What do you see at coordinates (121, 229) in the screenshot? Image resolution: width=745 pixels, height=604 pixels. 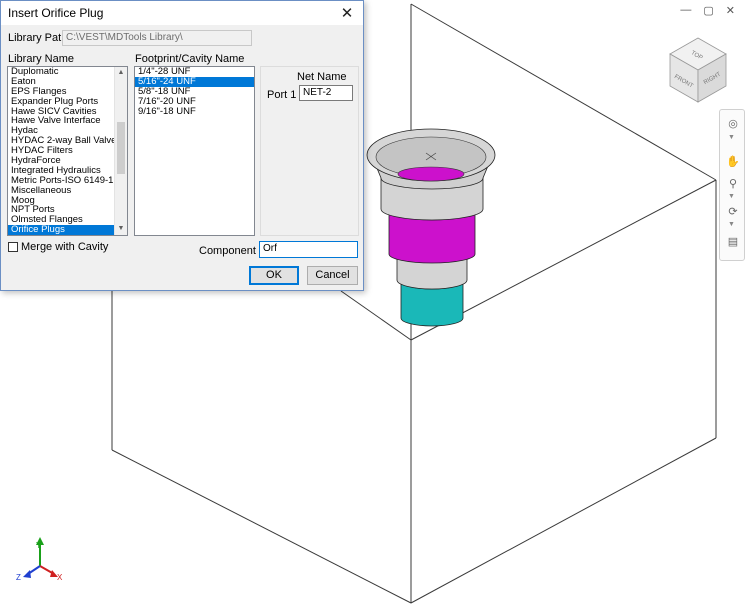 I see `scroll-down-icon: ▼` at bounding box center [121, 229].